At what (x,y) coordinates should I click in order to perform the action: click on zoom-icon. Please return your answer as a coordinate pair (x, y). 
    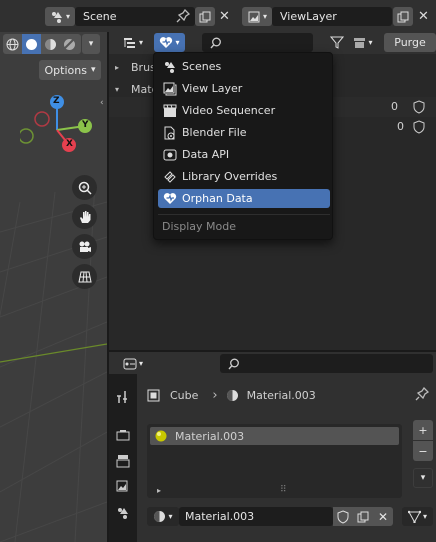
    Looking at the image, I should click on (85, 188).